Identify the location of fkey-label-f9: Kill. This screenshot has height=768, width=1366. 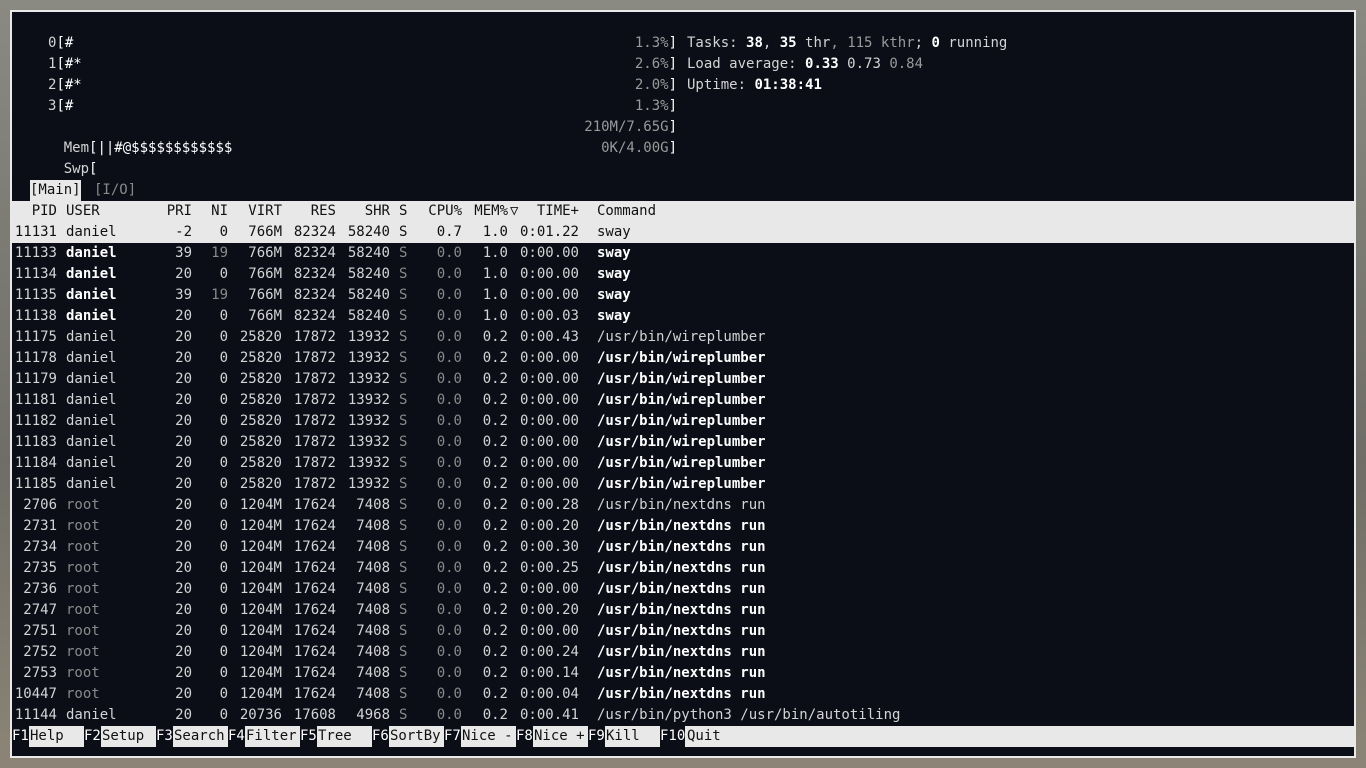
(631, 736).